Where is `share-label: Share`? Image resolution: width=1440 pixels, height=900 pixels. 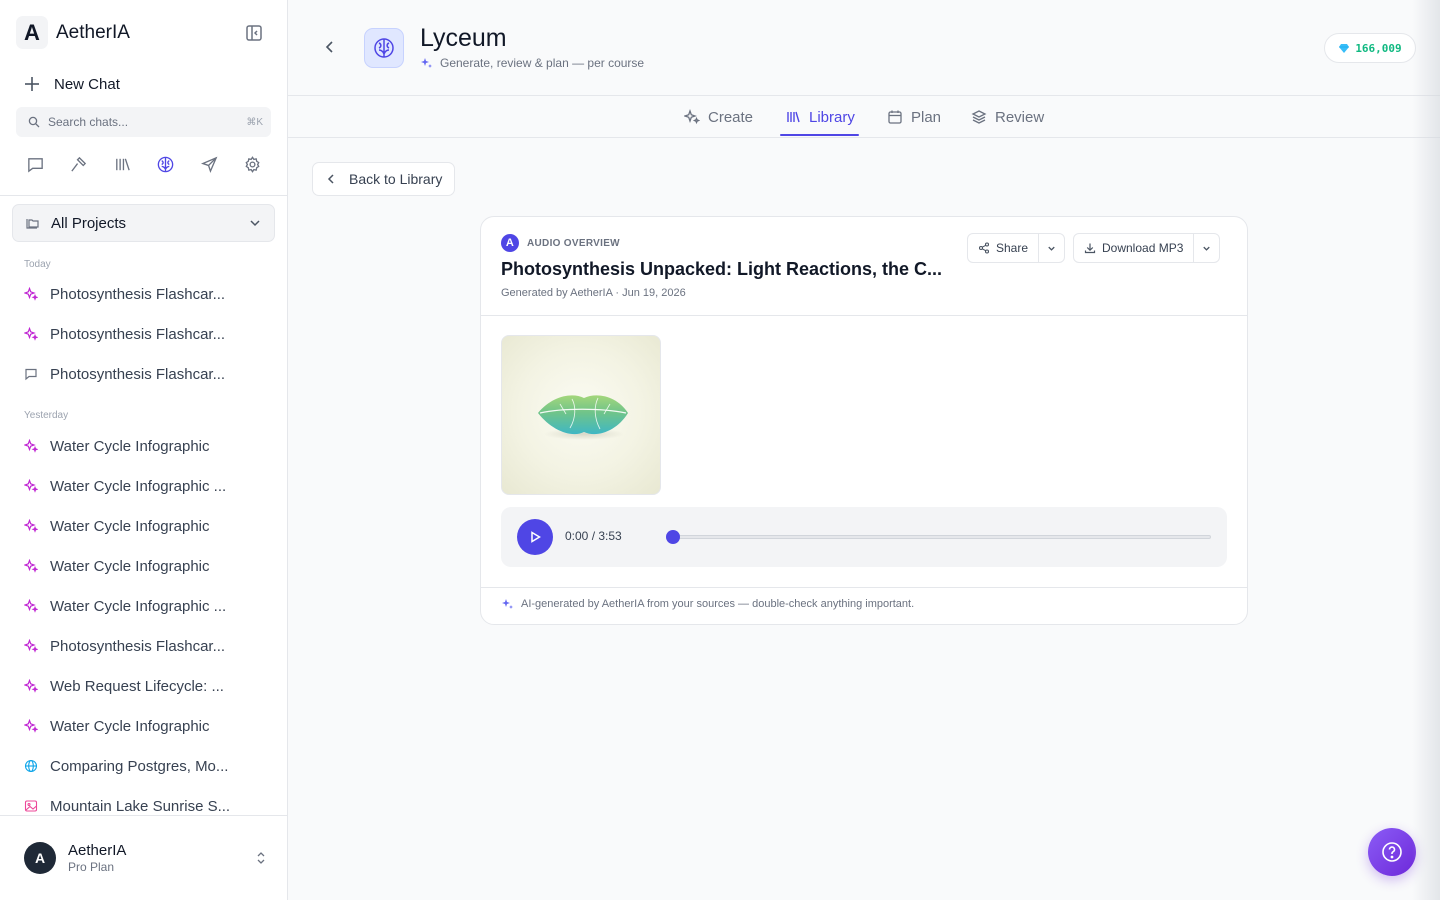 share-label: Share is located at coordinates (1012, 248).